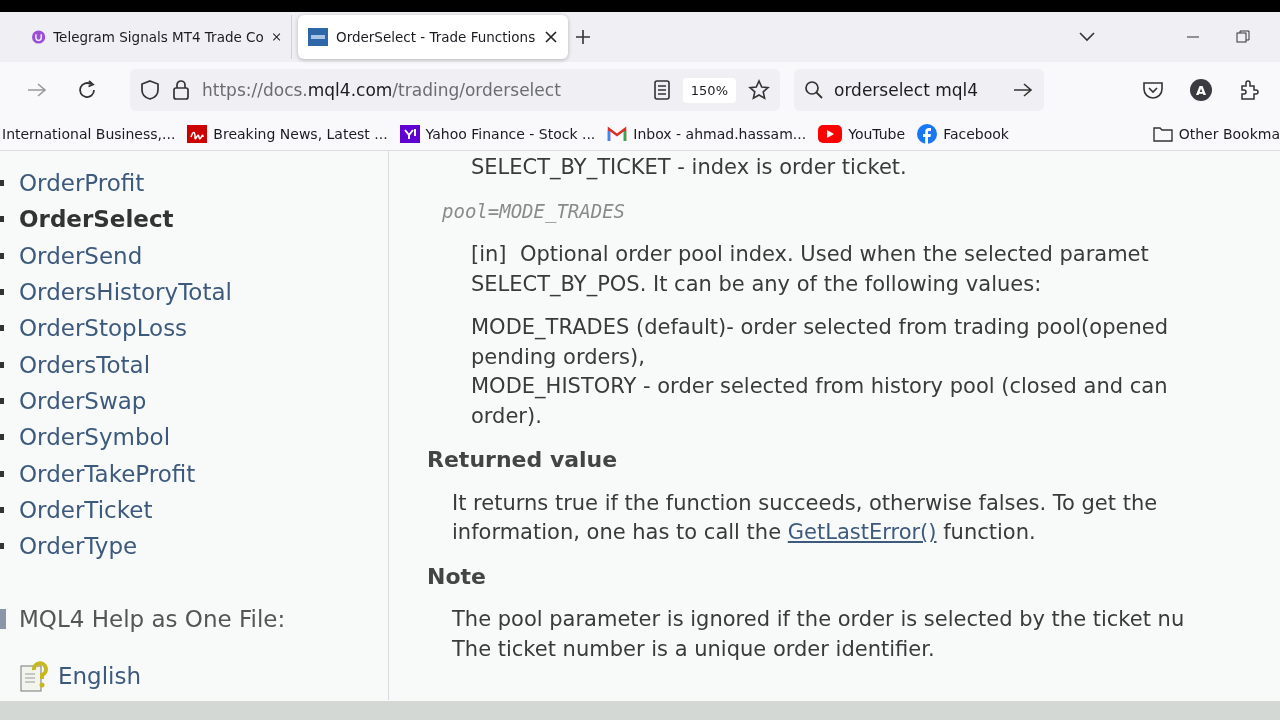 The height and width of the screenshot is (720, 1280). What do you see at coordinates (709, 90) in the screenshot?
I see `zoom-level-button: 150%` at bounding box center [709, 90].